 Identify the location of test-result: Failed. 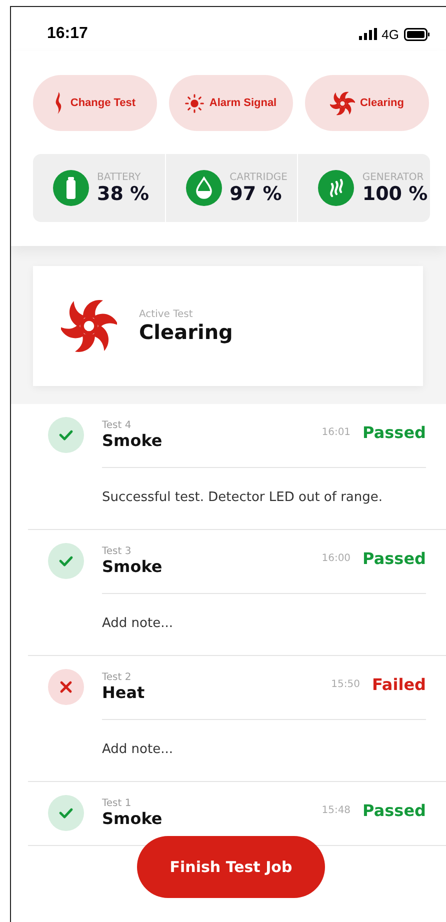
(399, 684).